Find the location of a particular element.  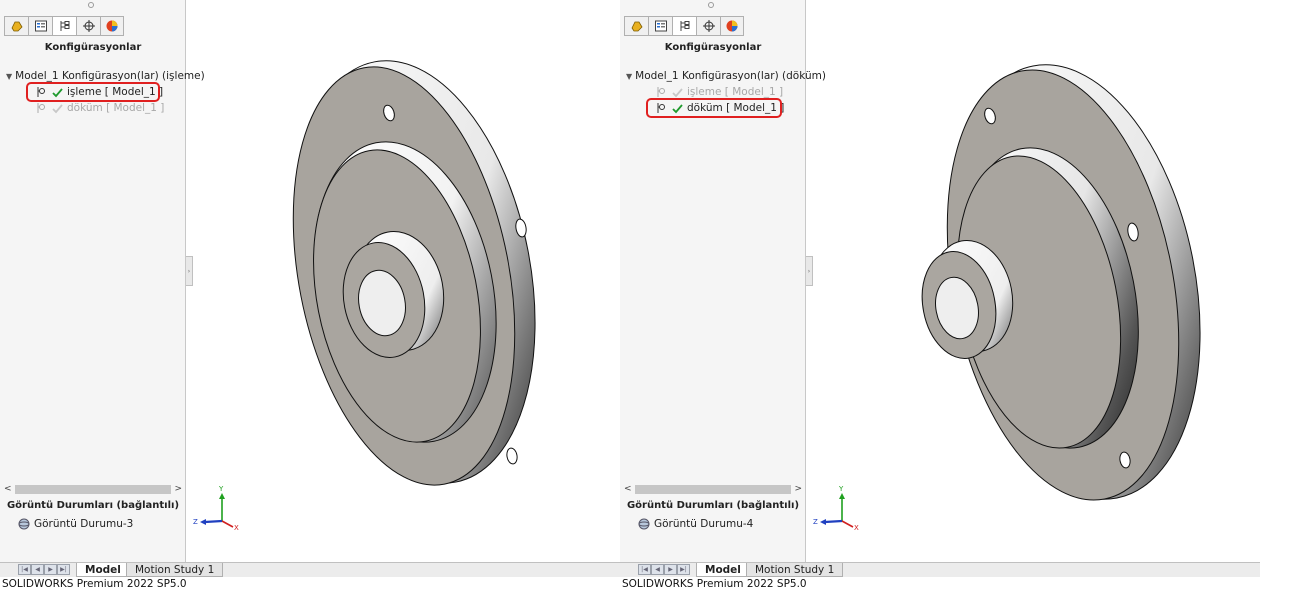

display-state-item: Görüntü Durumu-3 is located at coordinates (75, 524).